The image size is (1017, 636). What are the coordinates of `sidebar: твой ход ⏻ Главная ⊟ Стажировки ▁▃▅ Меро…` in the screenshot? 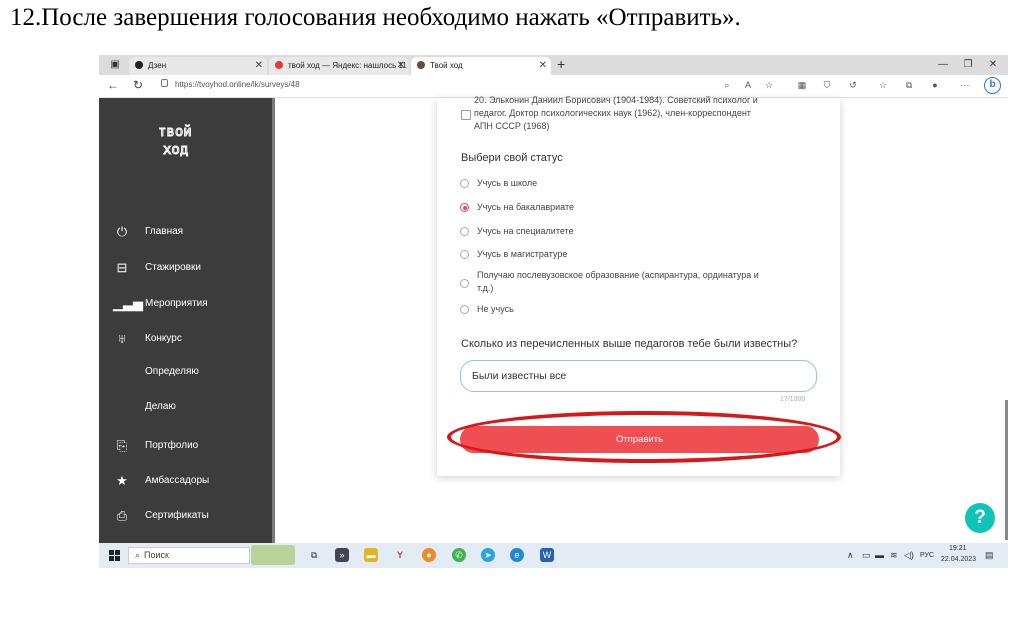 It's located at (185, 320).